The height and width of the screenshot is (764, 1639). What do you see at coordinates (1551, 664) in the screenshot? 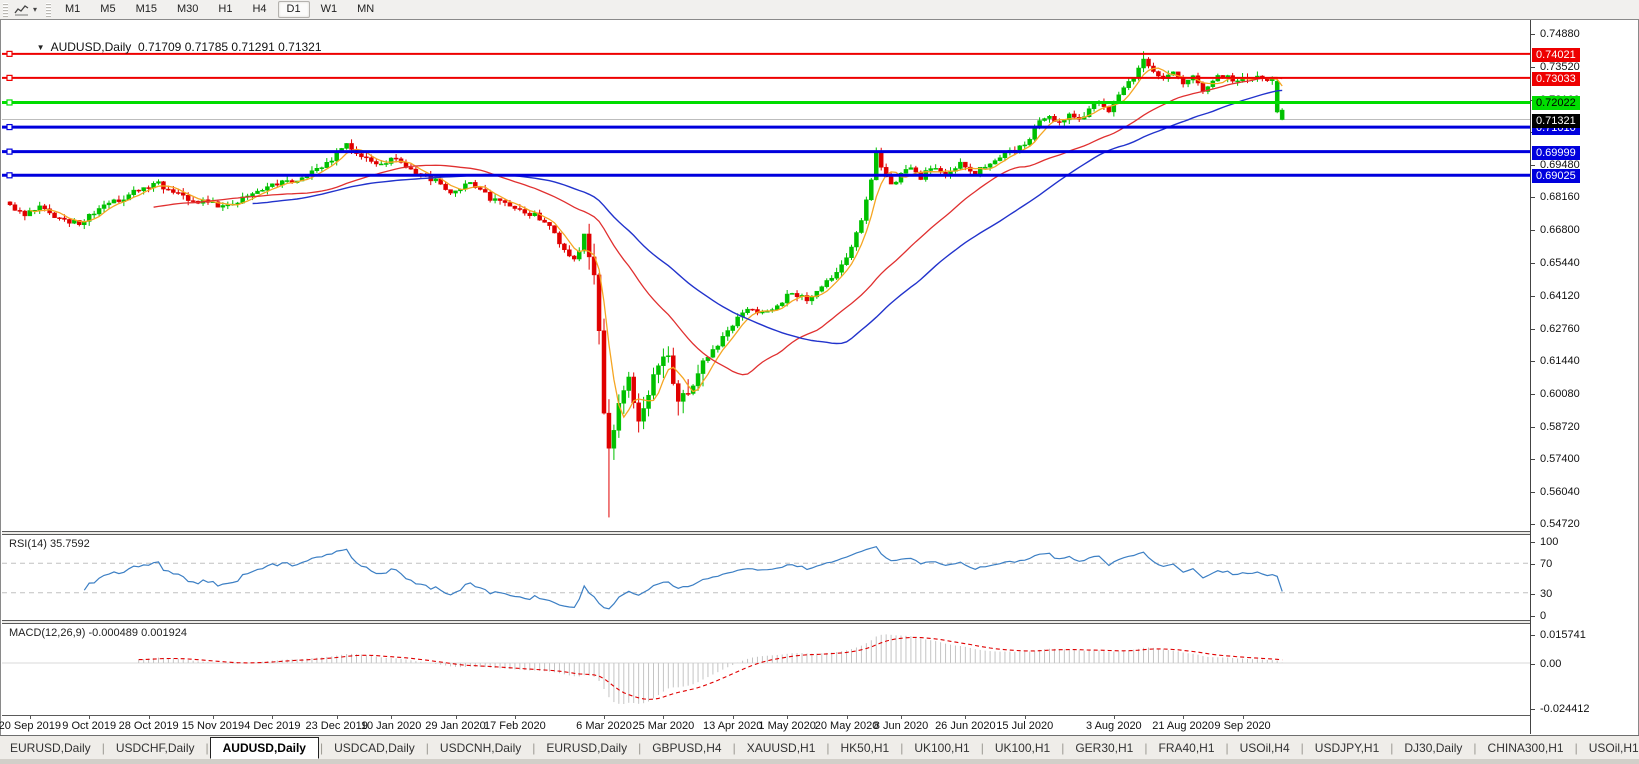
I see `macd-tick-label: 0.00` at bounding box center [1551, 664].